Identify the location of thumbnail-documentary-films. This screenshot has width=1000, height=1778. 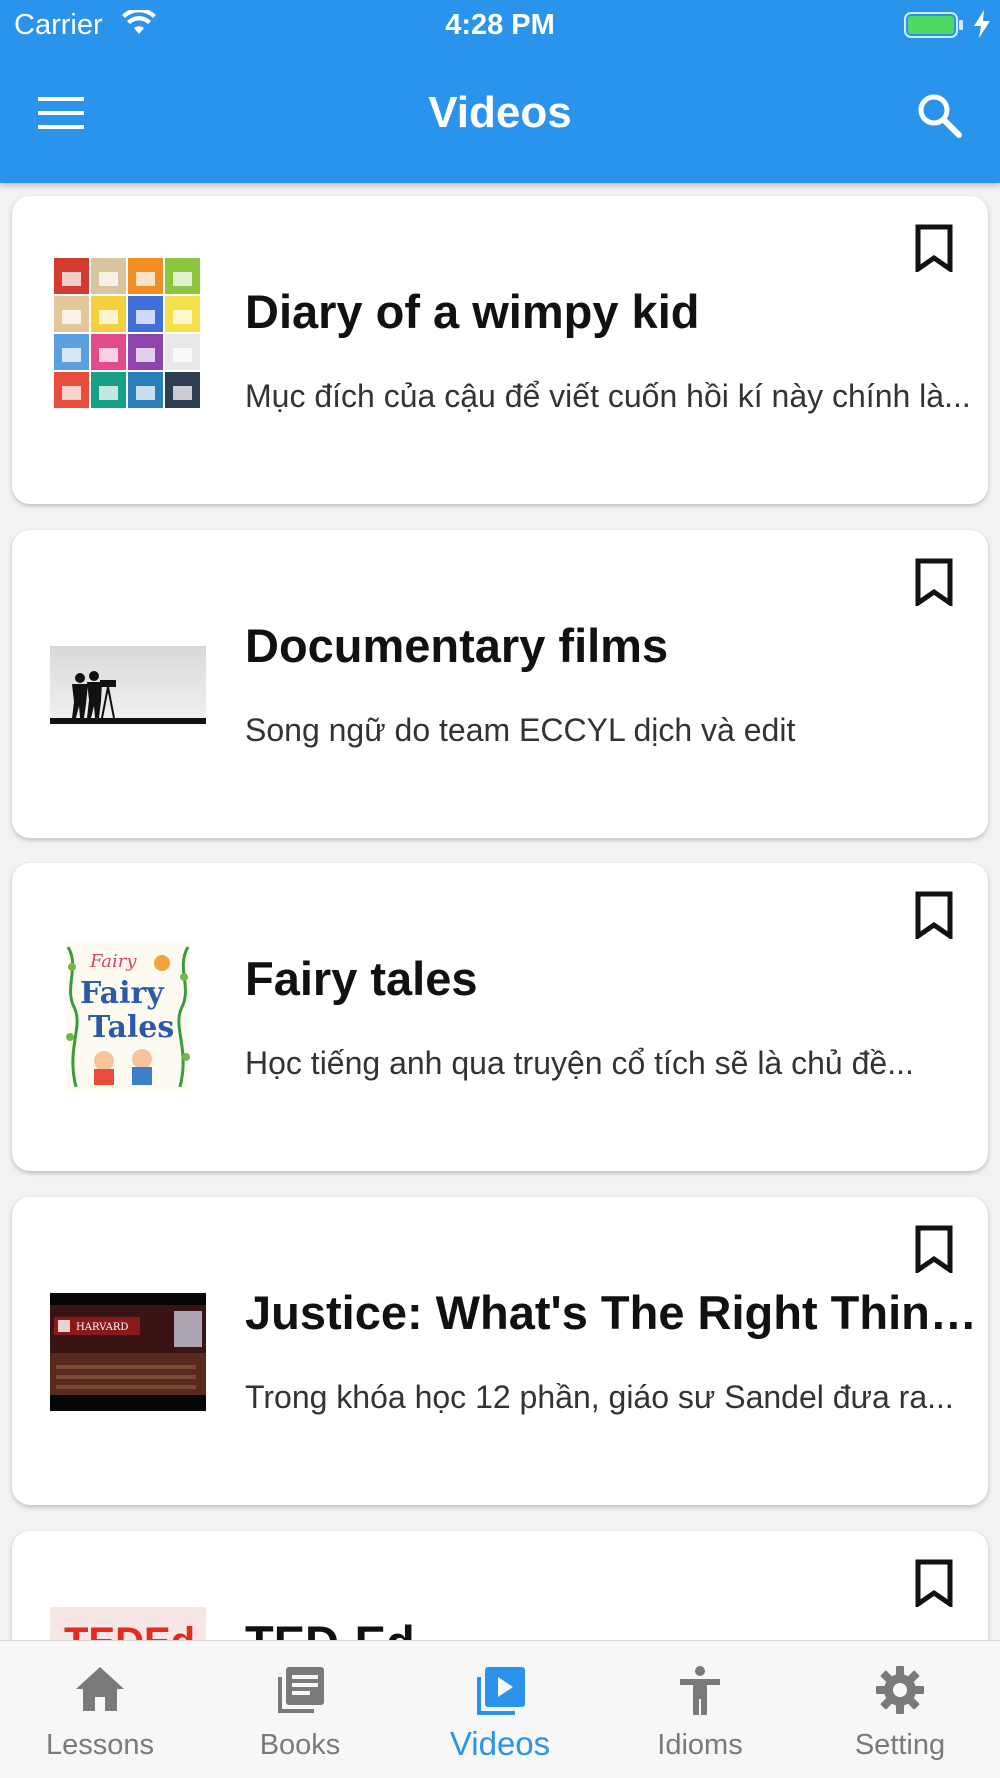
(128, 685).